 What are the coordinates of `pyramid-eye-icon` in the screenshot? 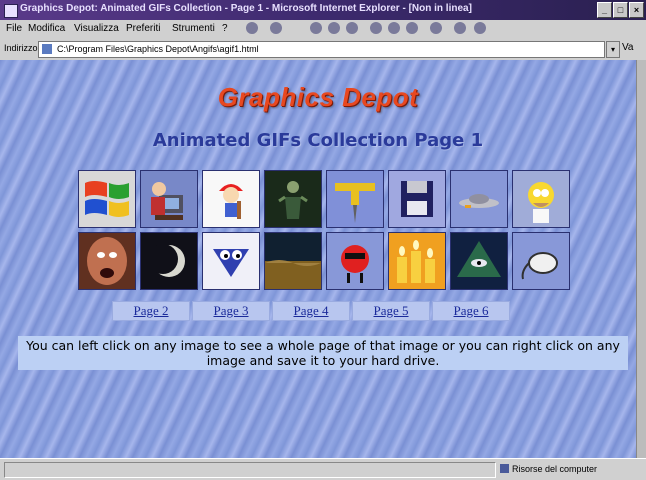 It's located at (479, 261).